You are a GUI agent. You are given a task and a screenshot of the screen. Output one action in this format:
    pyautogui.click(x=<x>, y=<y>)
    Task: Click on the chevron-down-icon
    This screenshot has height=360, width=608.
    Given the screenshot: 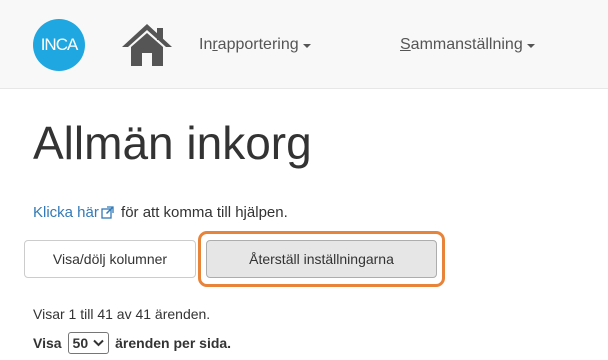 What is the action you would take?
    pyautogui.click(x=98, y=343)
    